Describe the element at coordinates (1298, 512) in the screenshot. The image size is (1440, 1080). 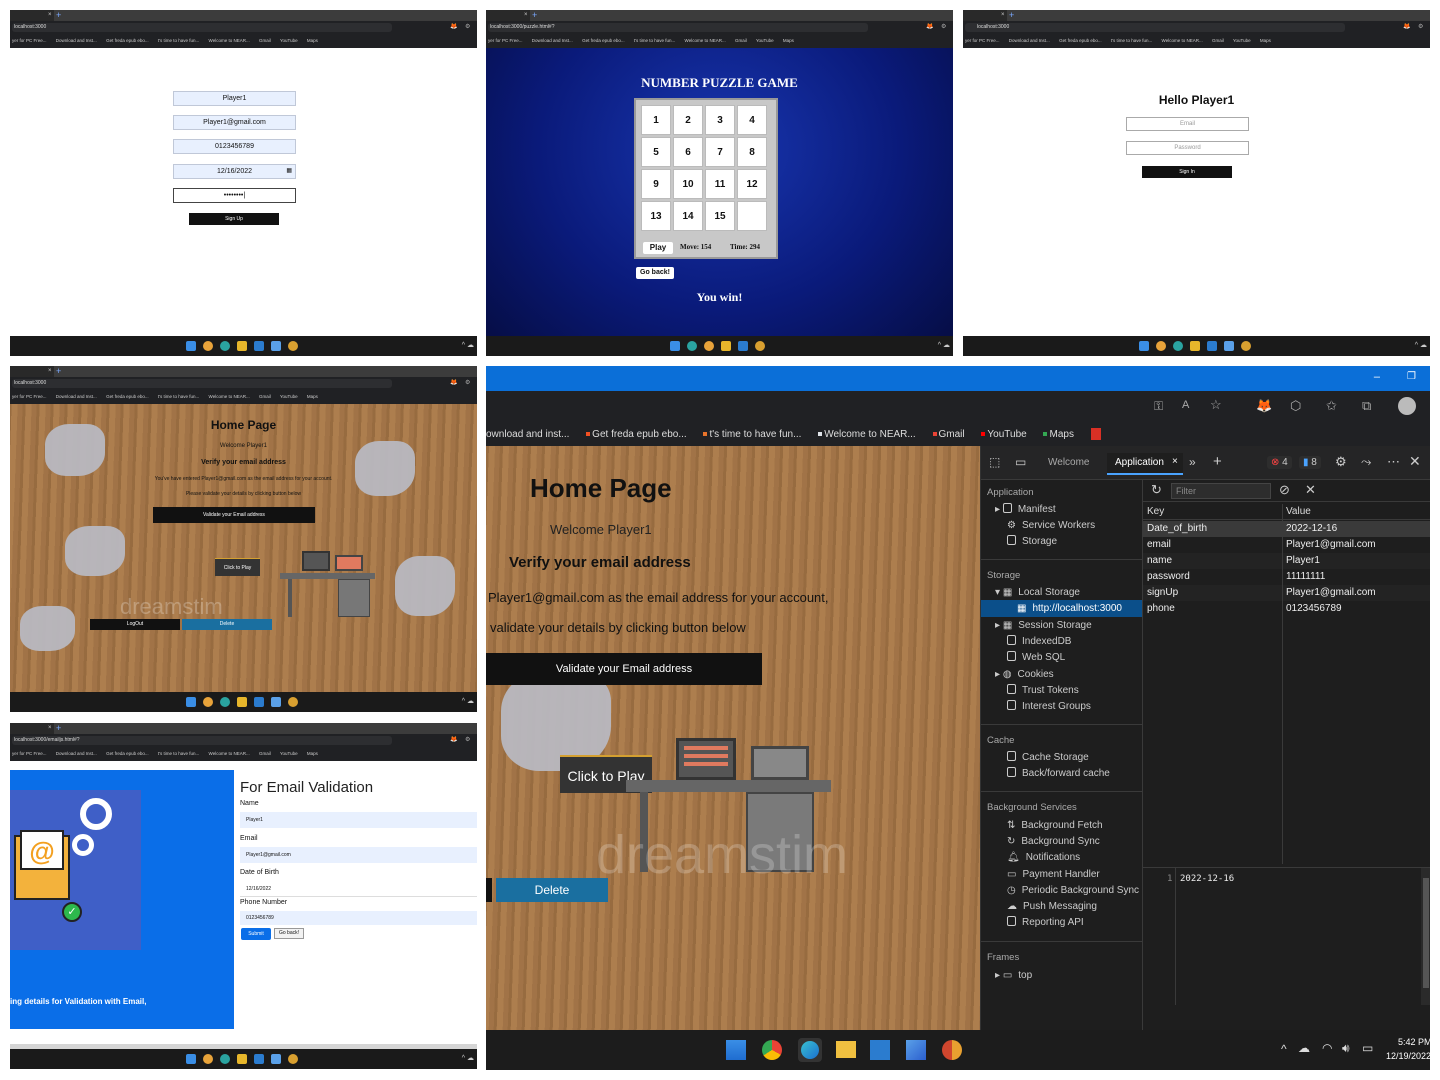
I see `column-value: Value` at that location.